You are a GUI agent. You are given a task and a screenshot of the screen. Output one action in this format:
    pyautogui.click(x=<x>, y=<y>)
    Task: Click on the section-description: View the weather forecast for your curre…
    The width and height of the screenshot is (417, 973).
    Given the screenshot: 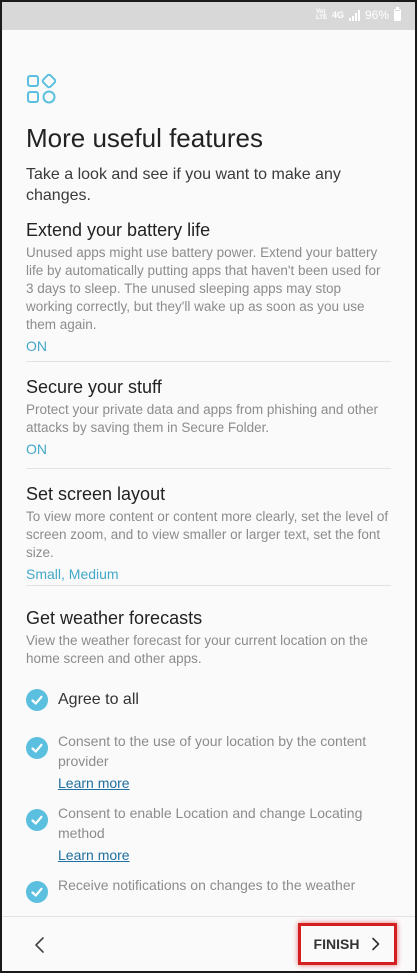 What is the action you would take?
    pyautogui.click(x=197, y=649)
    